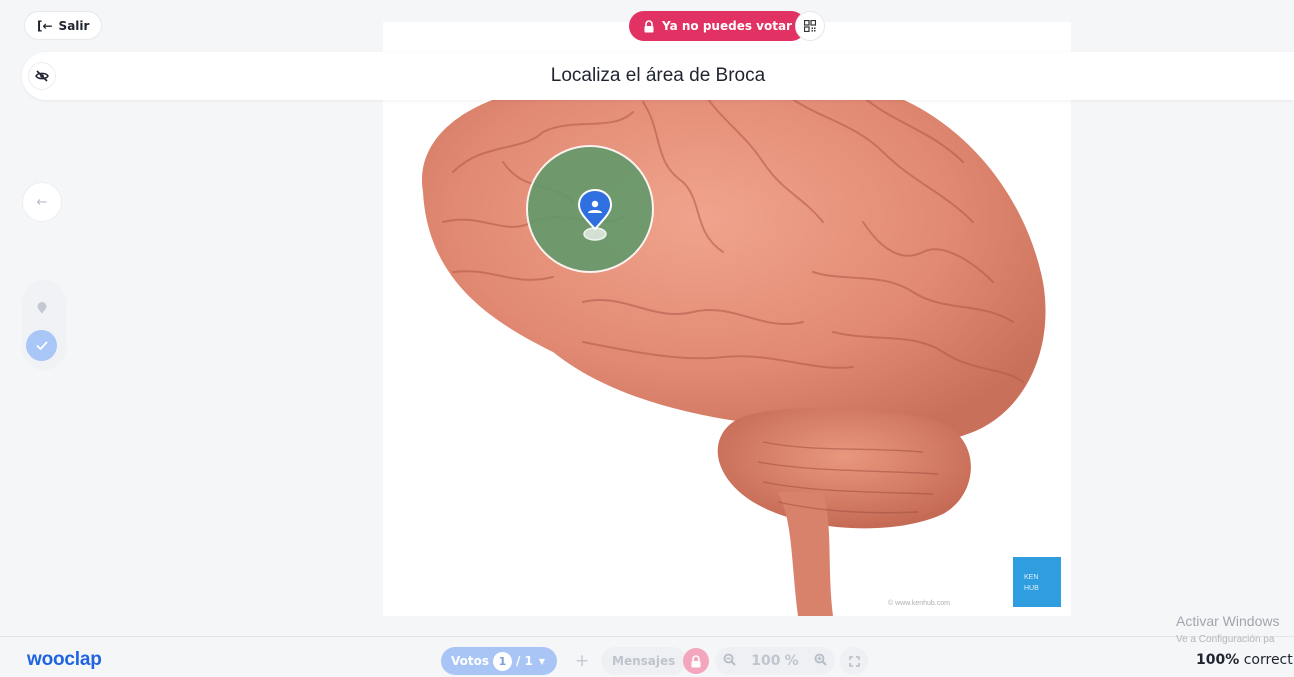 This screenshot has height=677, width=1294. I want to click on messages-button: Mensajes, so click(644, 661).